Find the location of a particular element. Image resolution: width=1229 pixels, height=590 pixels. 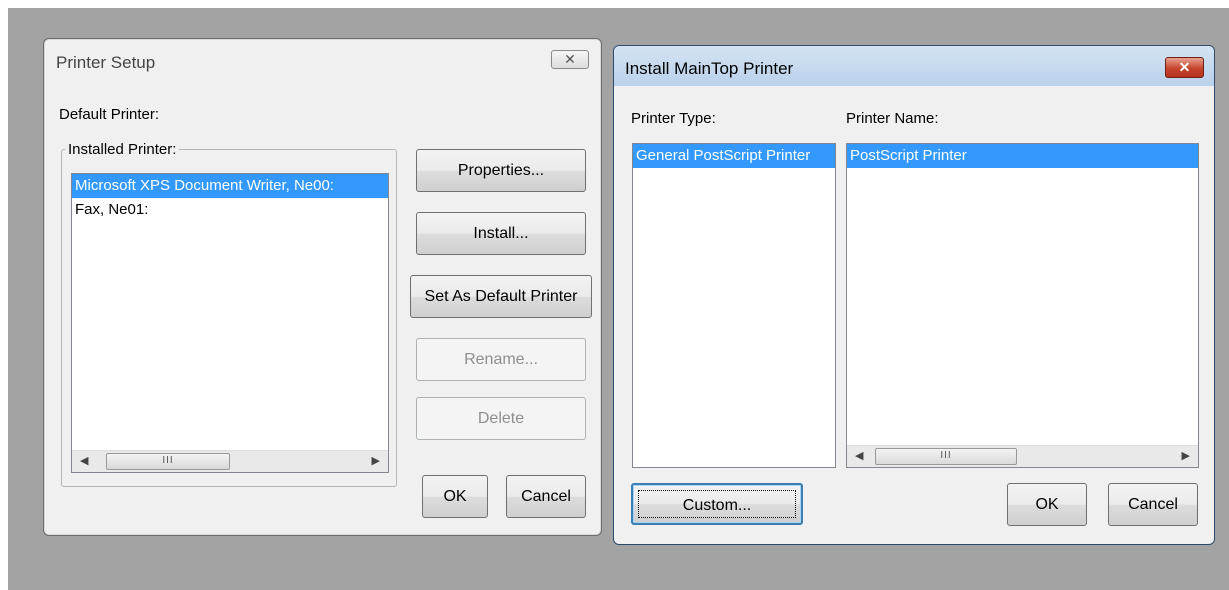

delete-button: Delete is located at coordinates (501, 418).